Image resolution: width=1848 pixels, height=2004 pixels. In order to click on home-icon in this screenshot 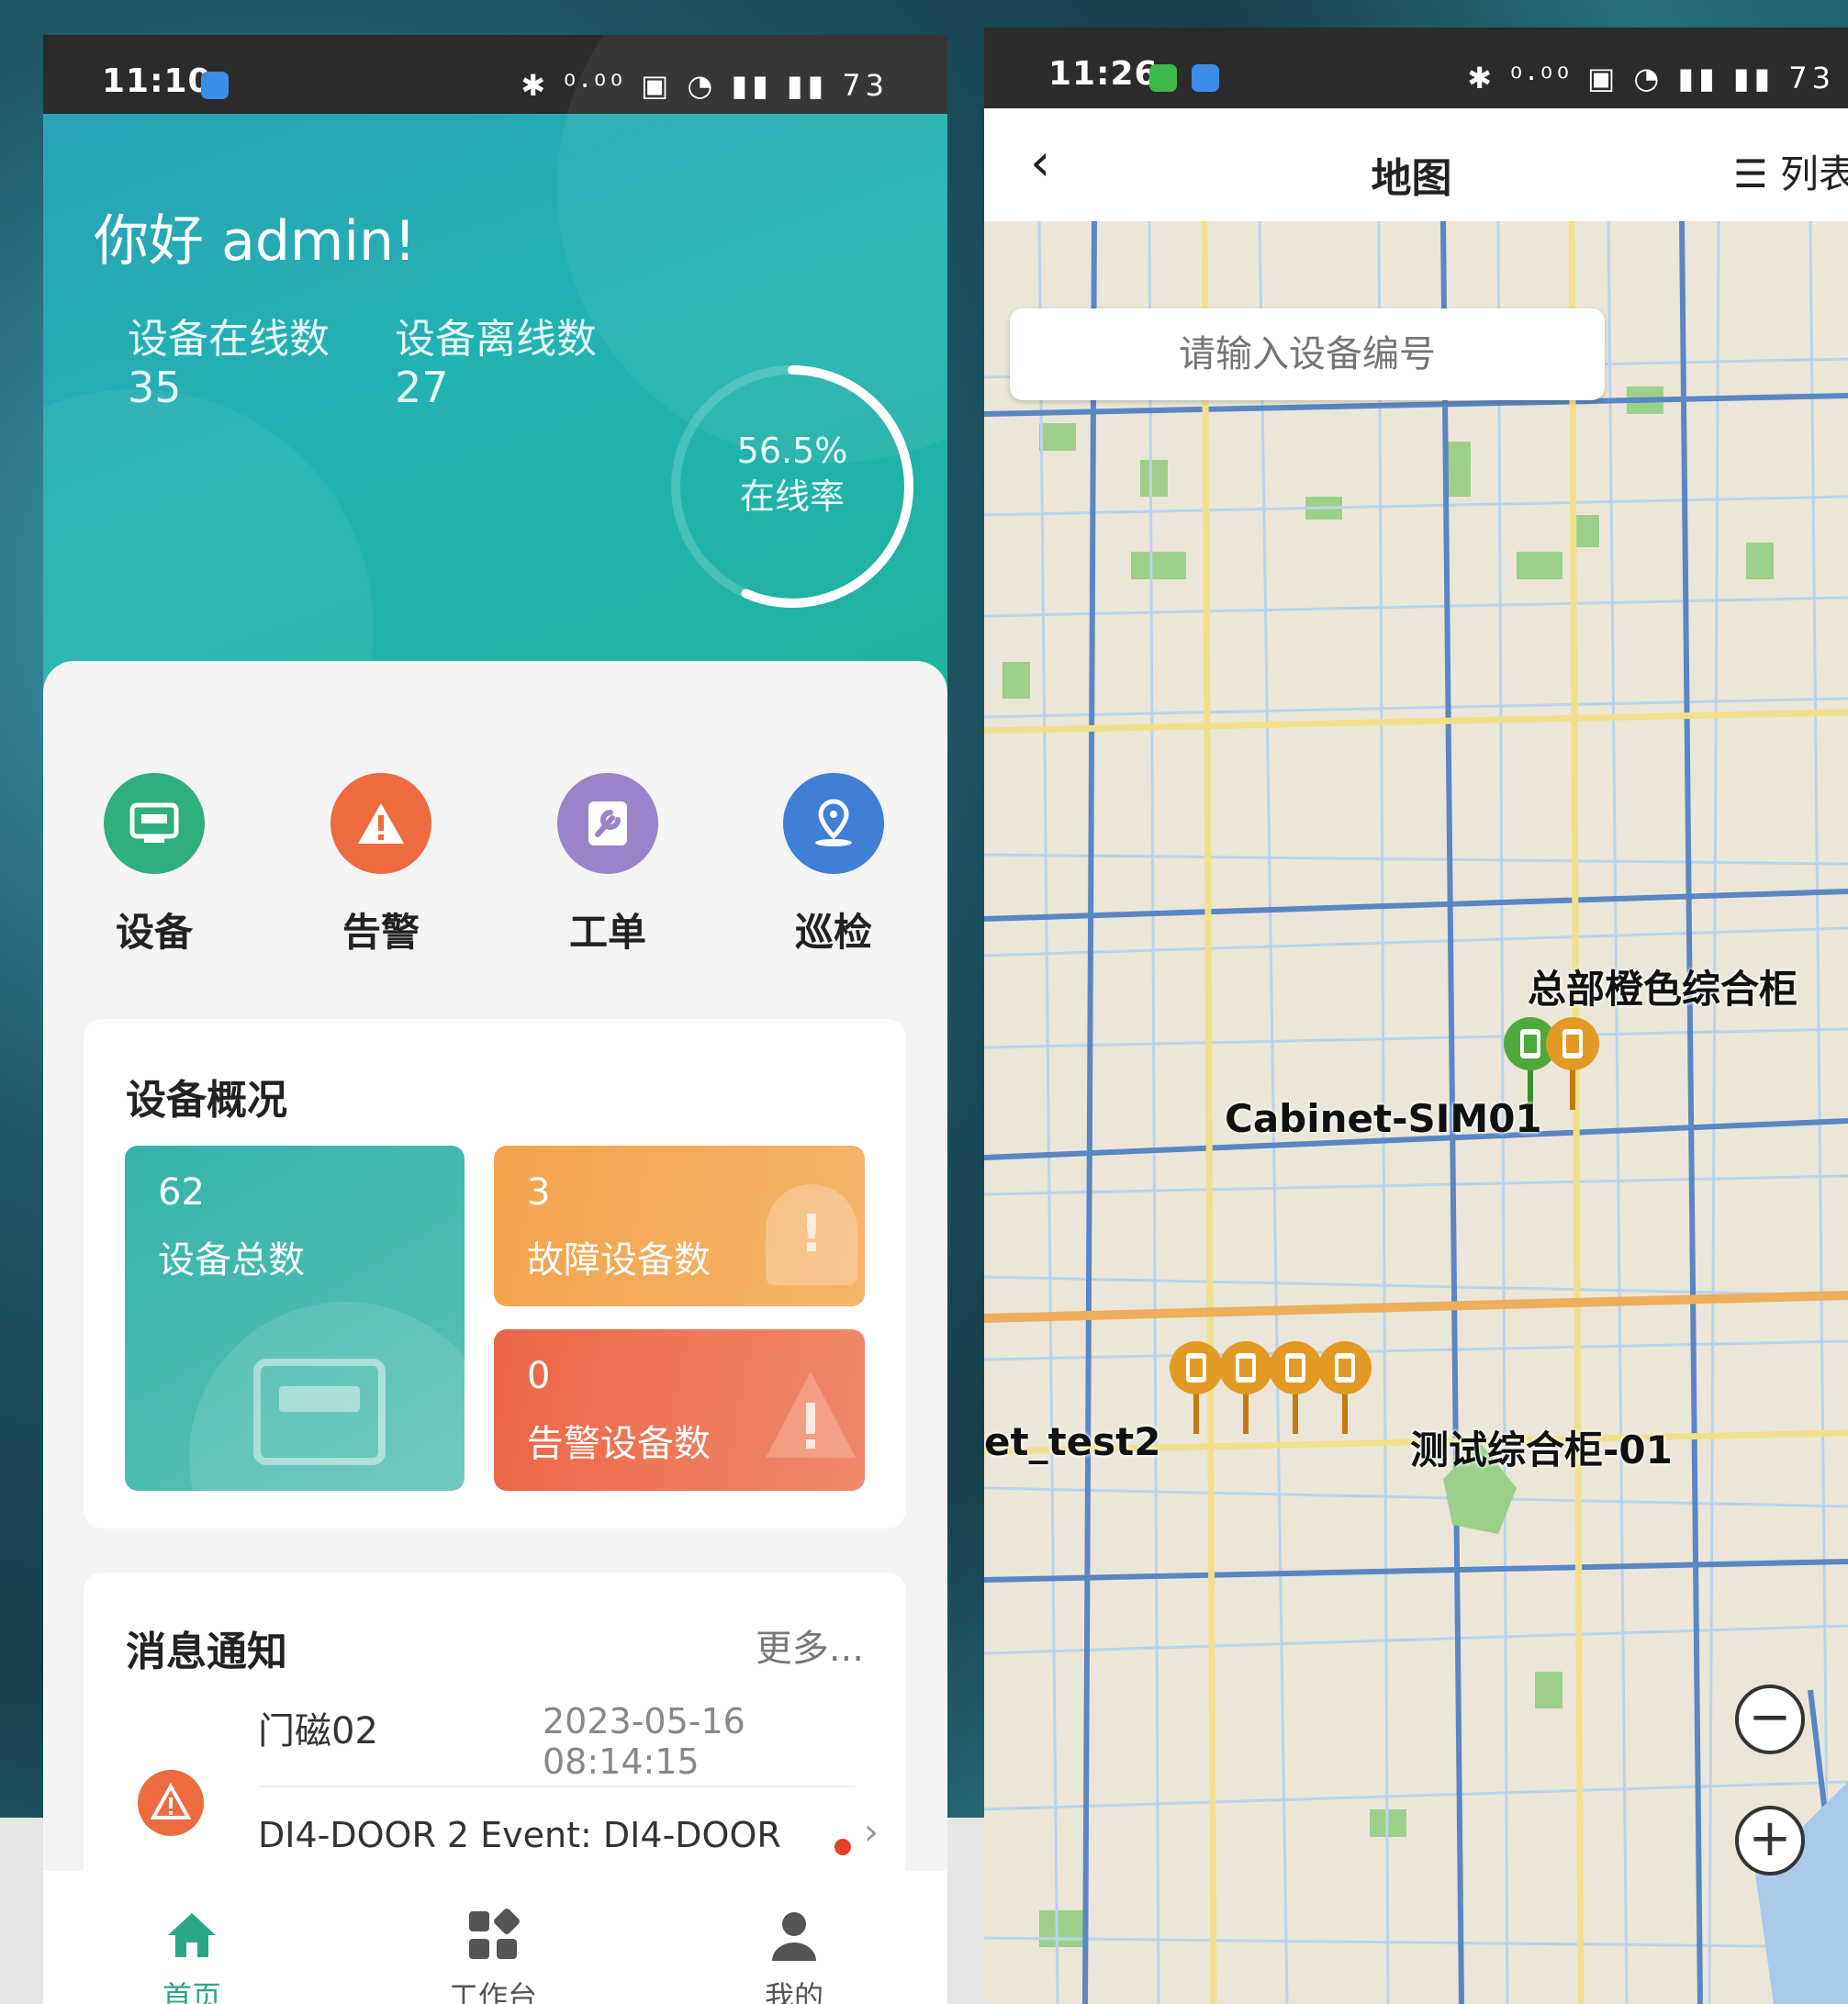, I will do `click(192, 1935)`.